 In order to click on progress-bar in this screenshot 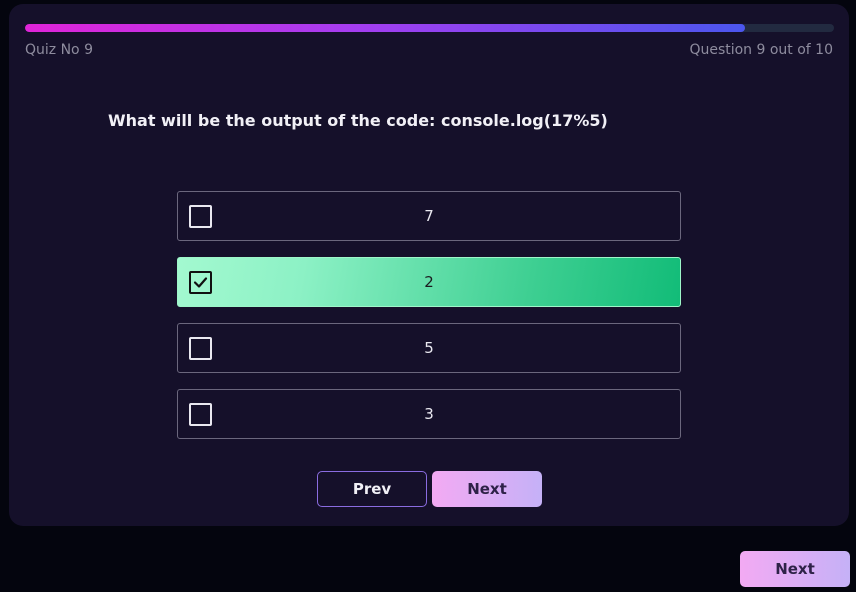, I will do `click(429, 28)`.